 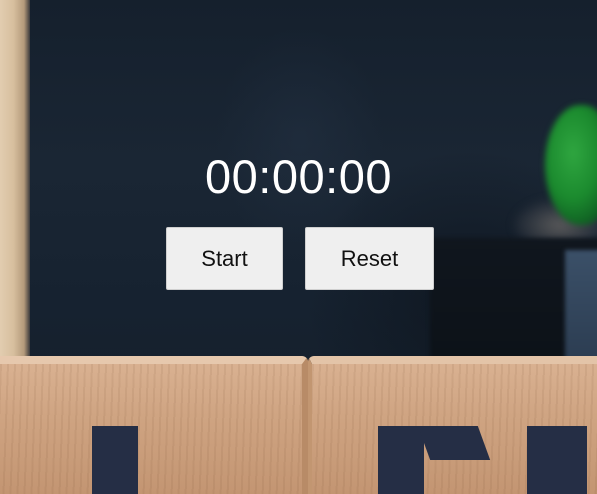 What do you see at coordinates (298, 258) in the screenshot?
I see `timer-controls: Start Reset` at bounding box center [298, 258].